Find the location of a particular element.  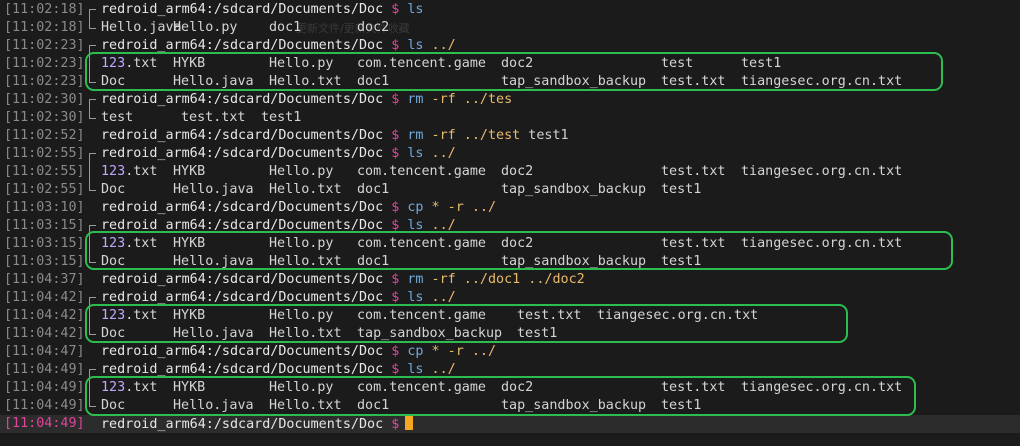

output-line: [11:02:30] test test.txt test1 is located at coordinates (510, 118).